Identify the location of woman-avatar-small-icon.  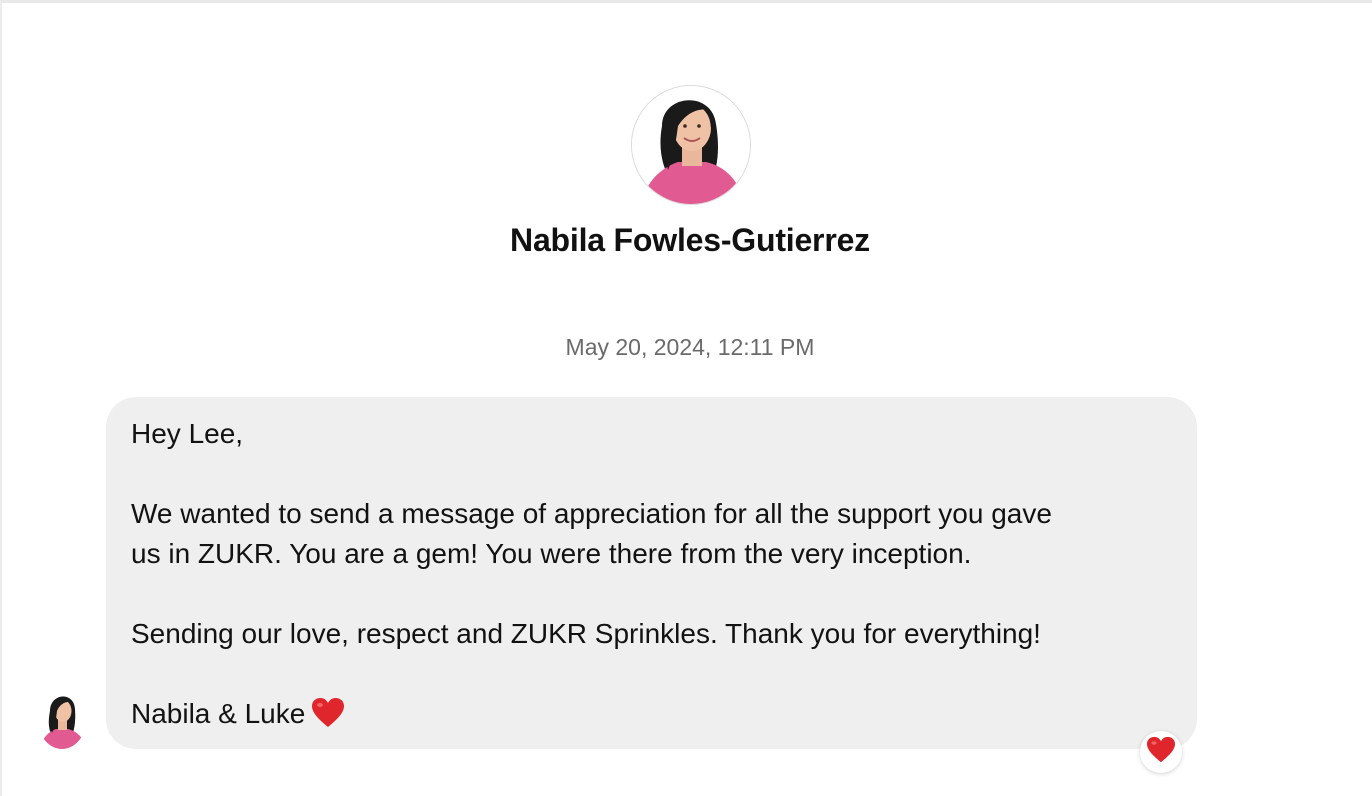
(62, 720).